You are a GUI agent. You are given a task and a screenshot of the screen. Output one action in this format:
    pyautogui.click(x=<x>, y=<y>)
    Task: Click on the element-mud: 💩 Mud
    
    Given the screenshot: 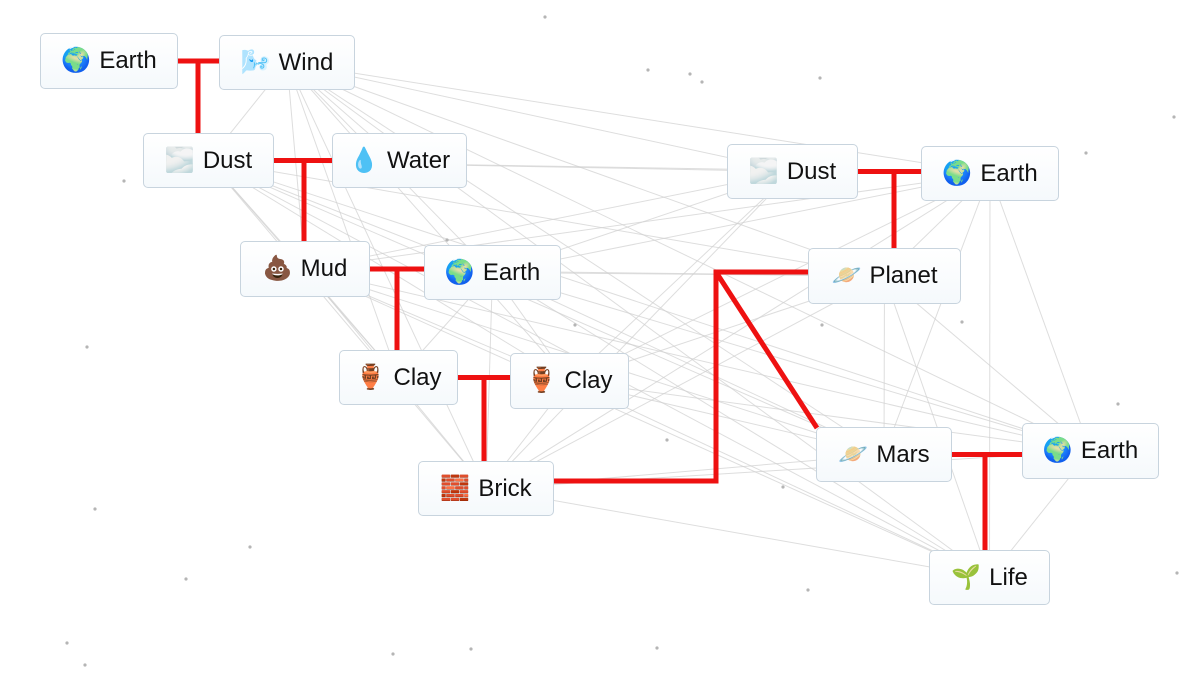 What is the action you would take?
    pyautogui.click(x=305, y=269)
    